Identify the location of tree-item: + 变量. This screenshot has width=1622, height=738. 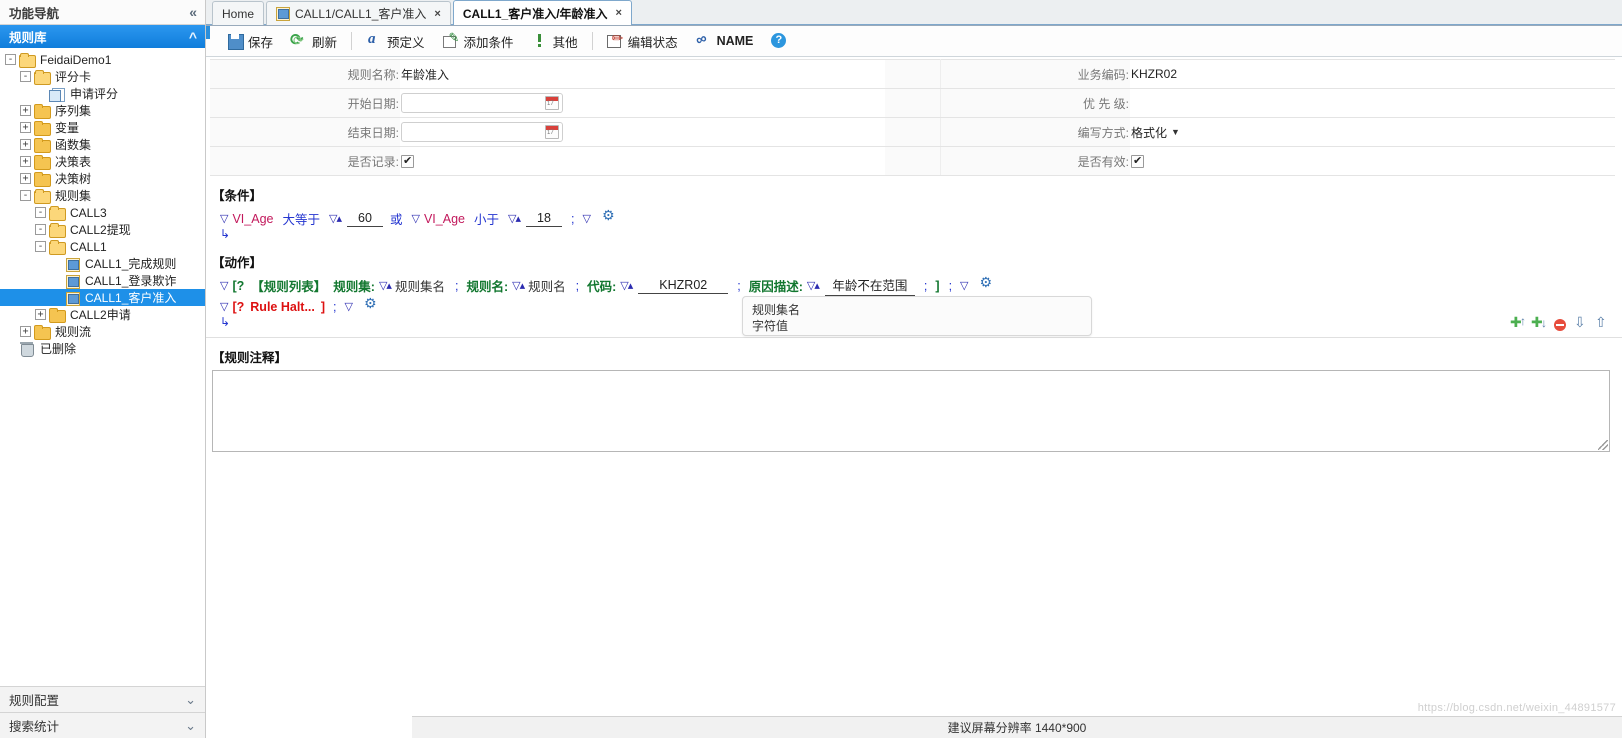
(102, 127).